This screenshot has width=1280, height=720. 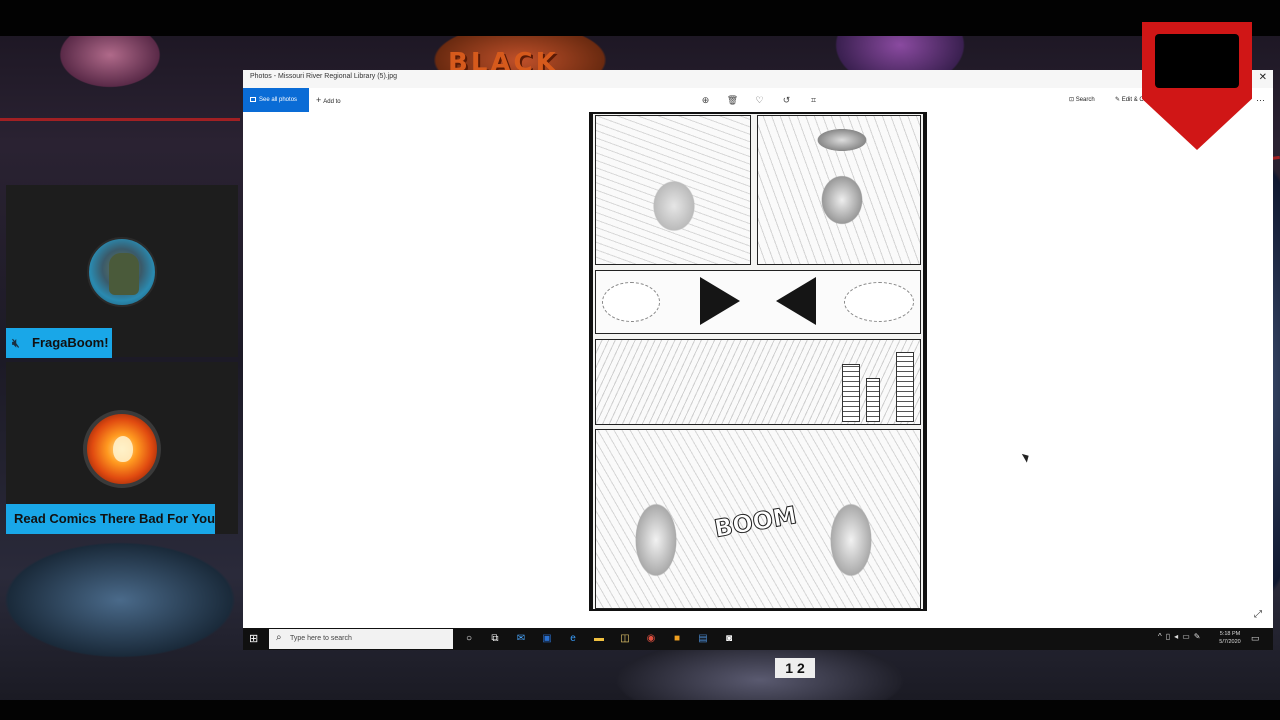 I want to click on webcam-panel-fragaboom: 🔇︎ FragaBoom!, so click(x=122, y=271).